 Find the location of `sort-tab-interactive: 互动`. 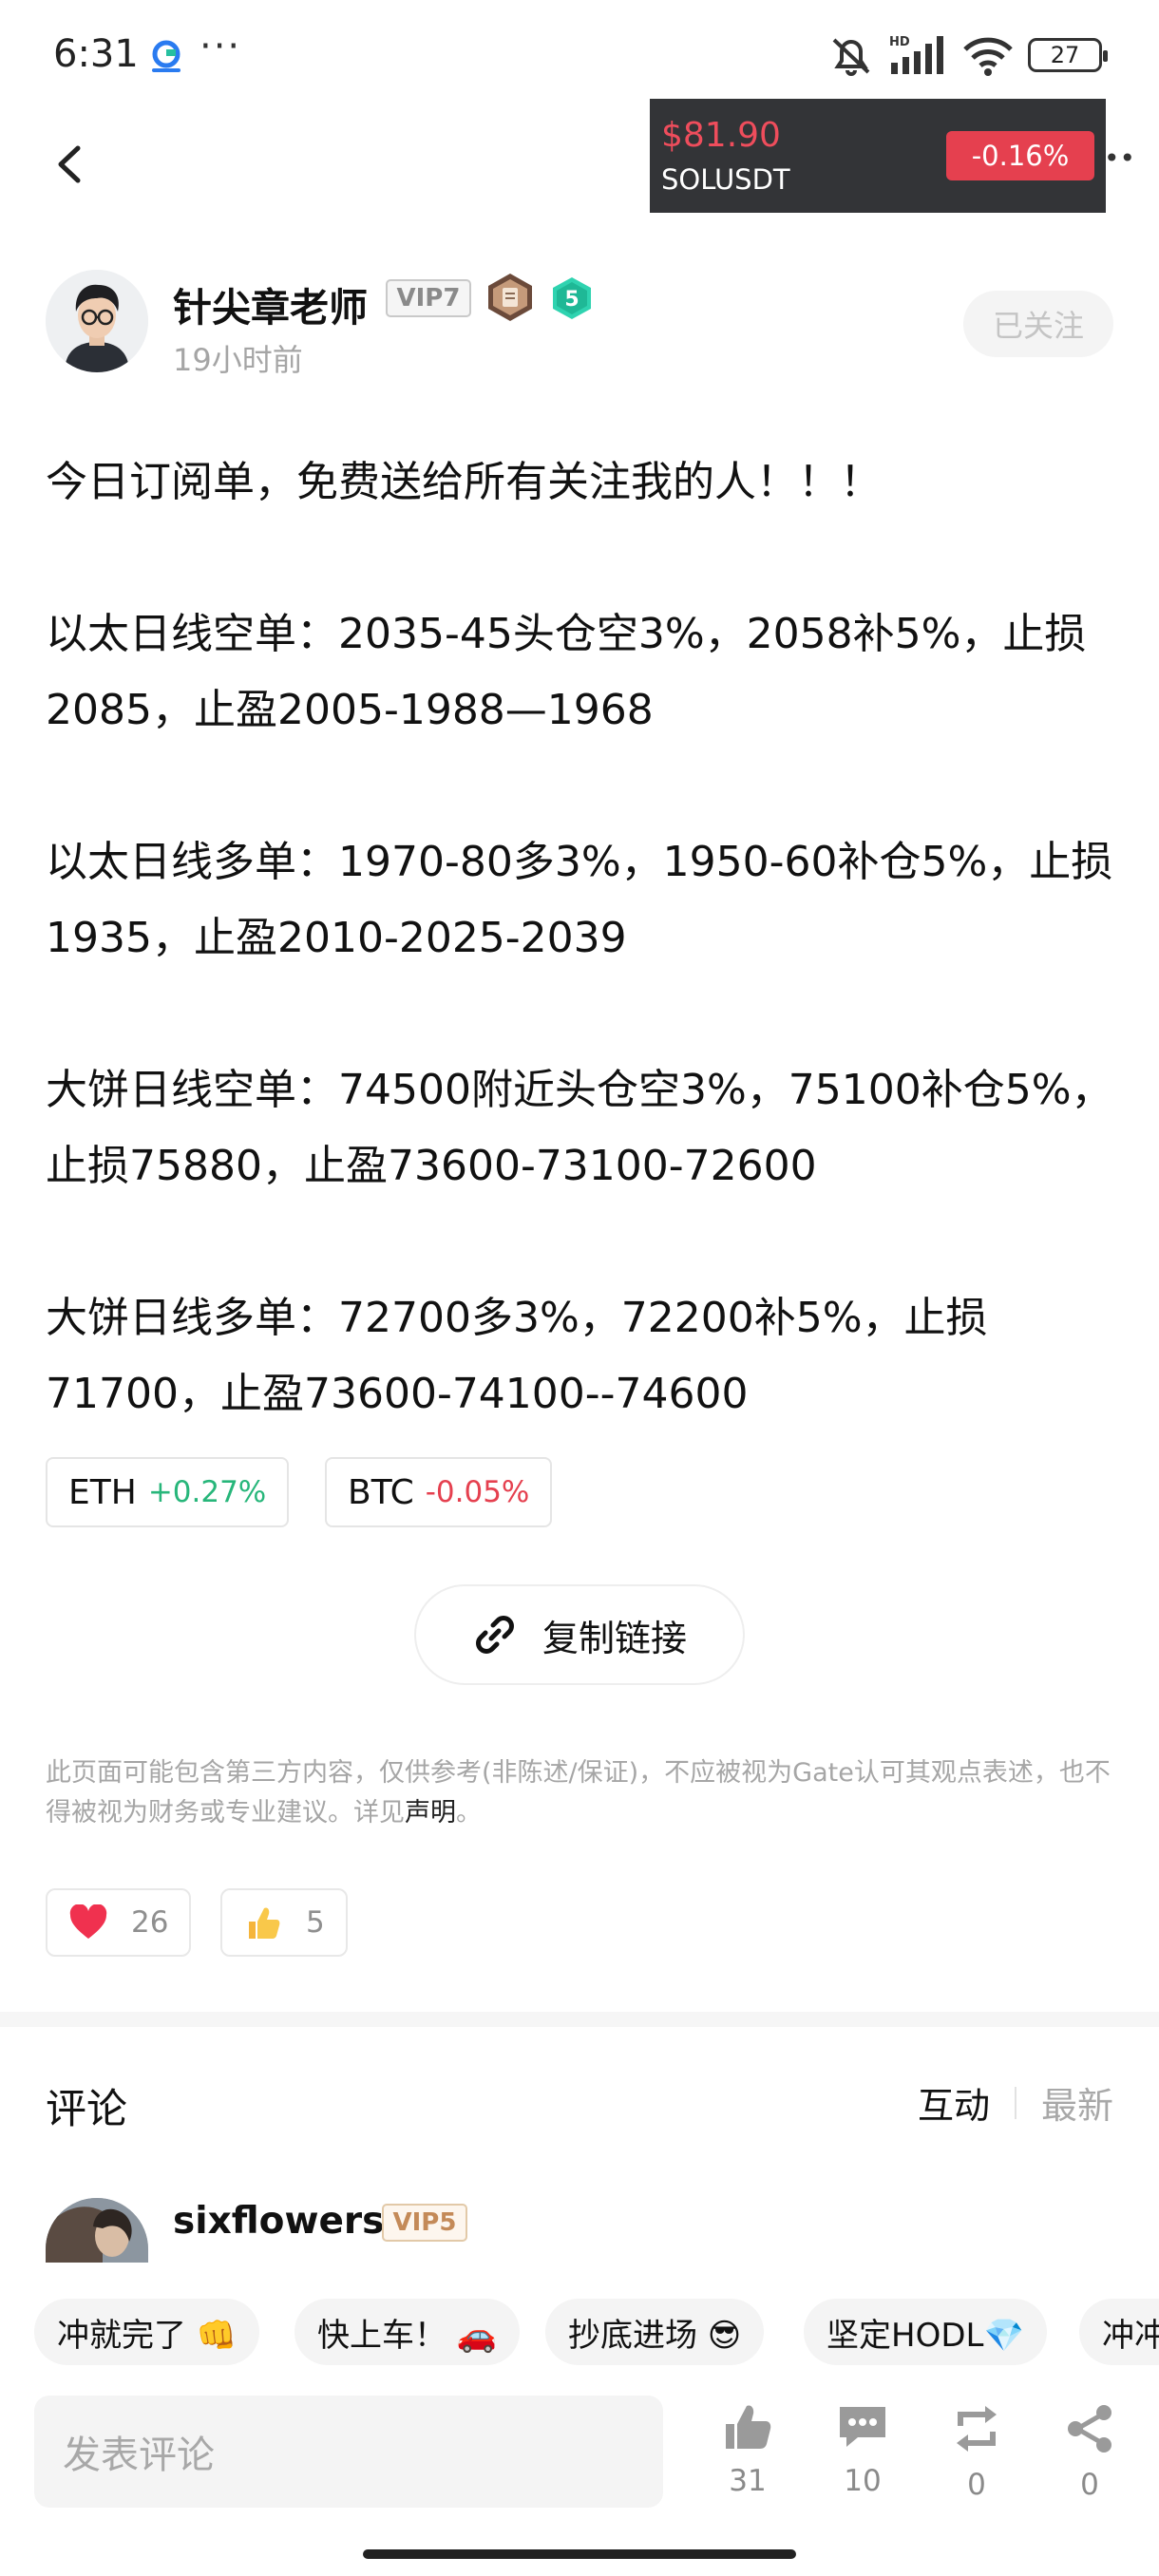

sort-tab-interactive: 互动 is located at coordinates (954, 2102).